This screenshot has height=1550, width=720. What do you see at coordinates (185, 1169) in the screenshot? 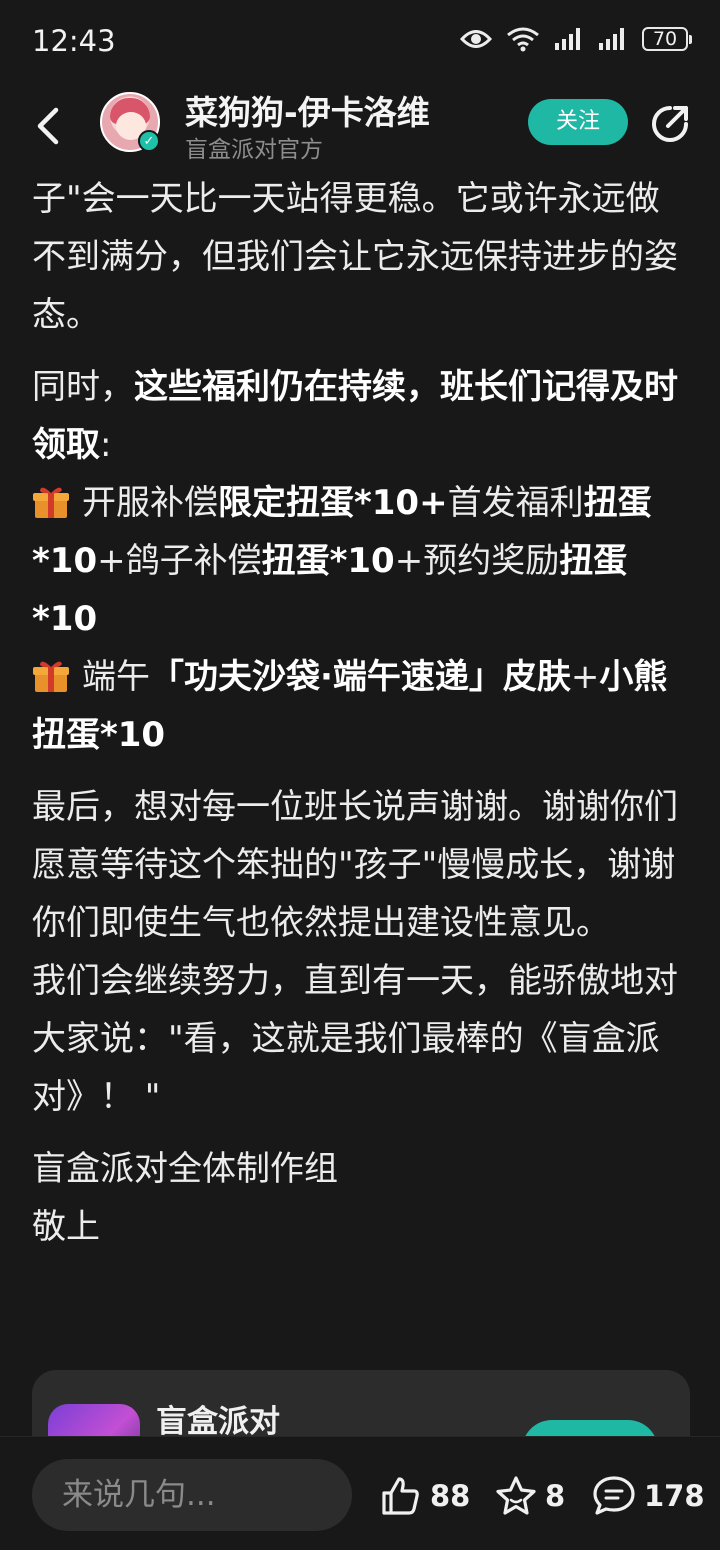
I see `signature-team: 盲盒派对全体制作组` at bounding box center [185, 1169].